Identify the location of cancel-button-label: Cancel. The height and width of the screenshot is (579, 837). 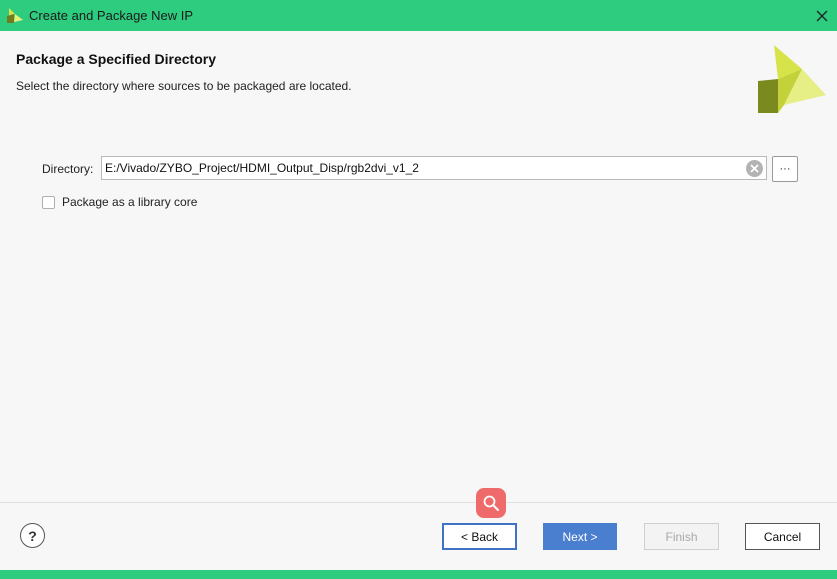
(782, 536).